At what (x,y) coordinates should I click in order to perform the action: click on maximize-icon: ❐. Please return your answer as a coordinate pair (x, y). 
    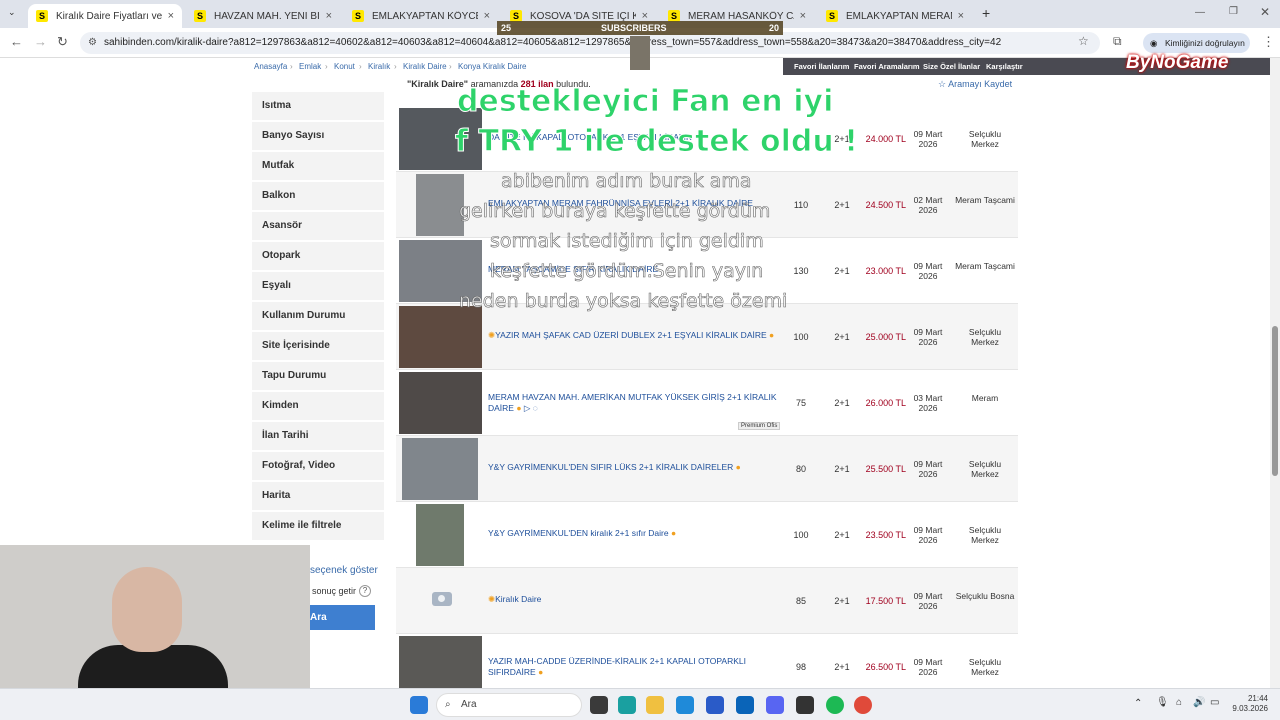
    Looking at the image, I should click on (1233, 11).